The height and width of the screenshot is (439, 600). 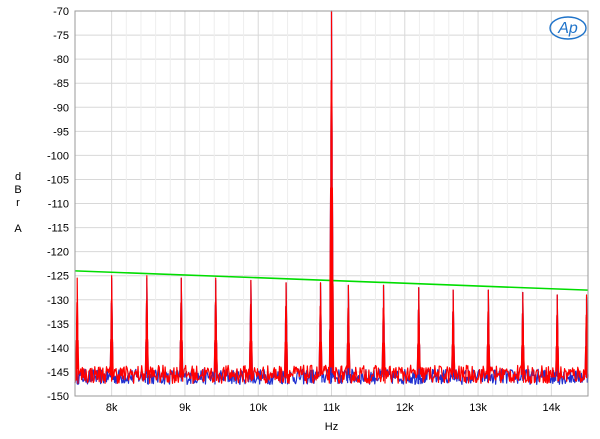 What do you see at coordinates (17, 190) in the screenshot?
I see `y-axis-label-line: B` at bounding box center [17, 190].